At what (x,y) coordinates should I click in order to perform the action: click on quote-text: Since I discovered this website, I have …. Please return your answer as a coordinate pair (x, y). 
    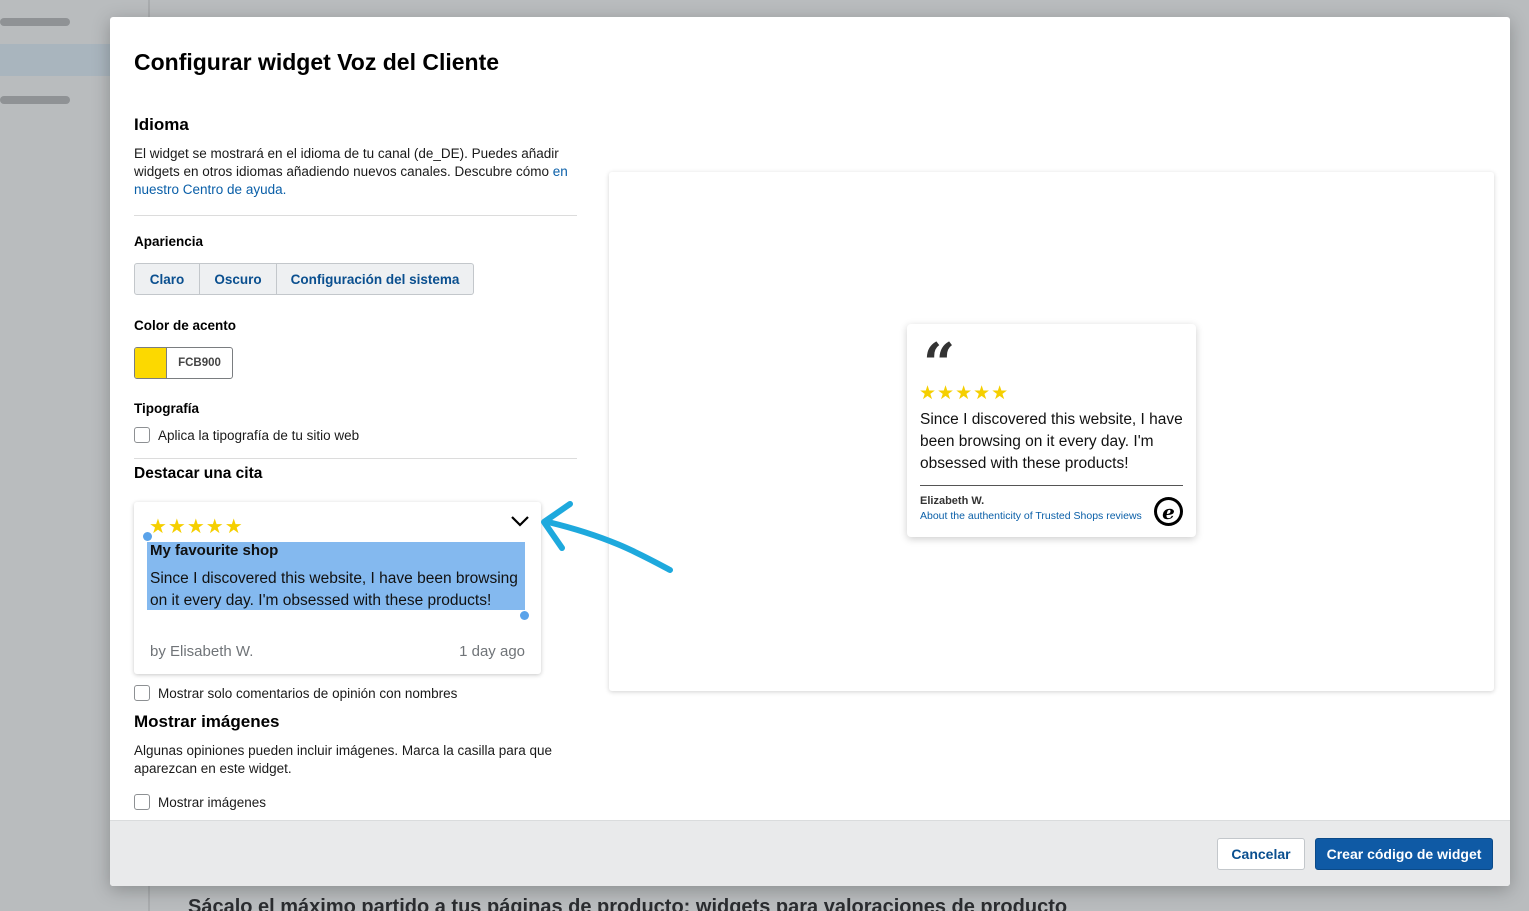
    Looking at the image, I should click on (334, 589).